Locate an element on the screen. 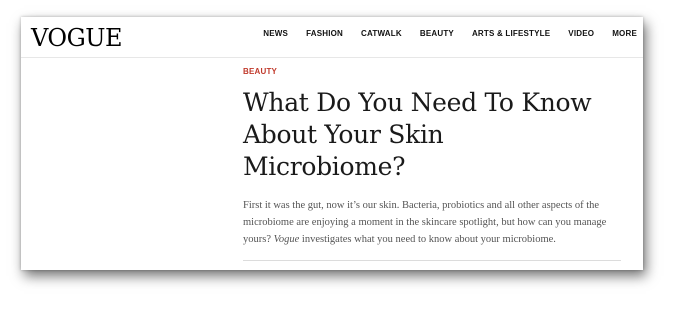  article-title-line-1: What Do You Need To Know is located at coordinates (417, 102).